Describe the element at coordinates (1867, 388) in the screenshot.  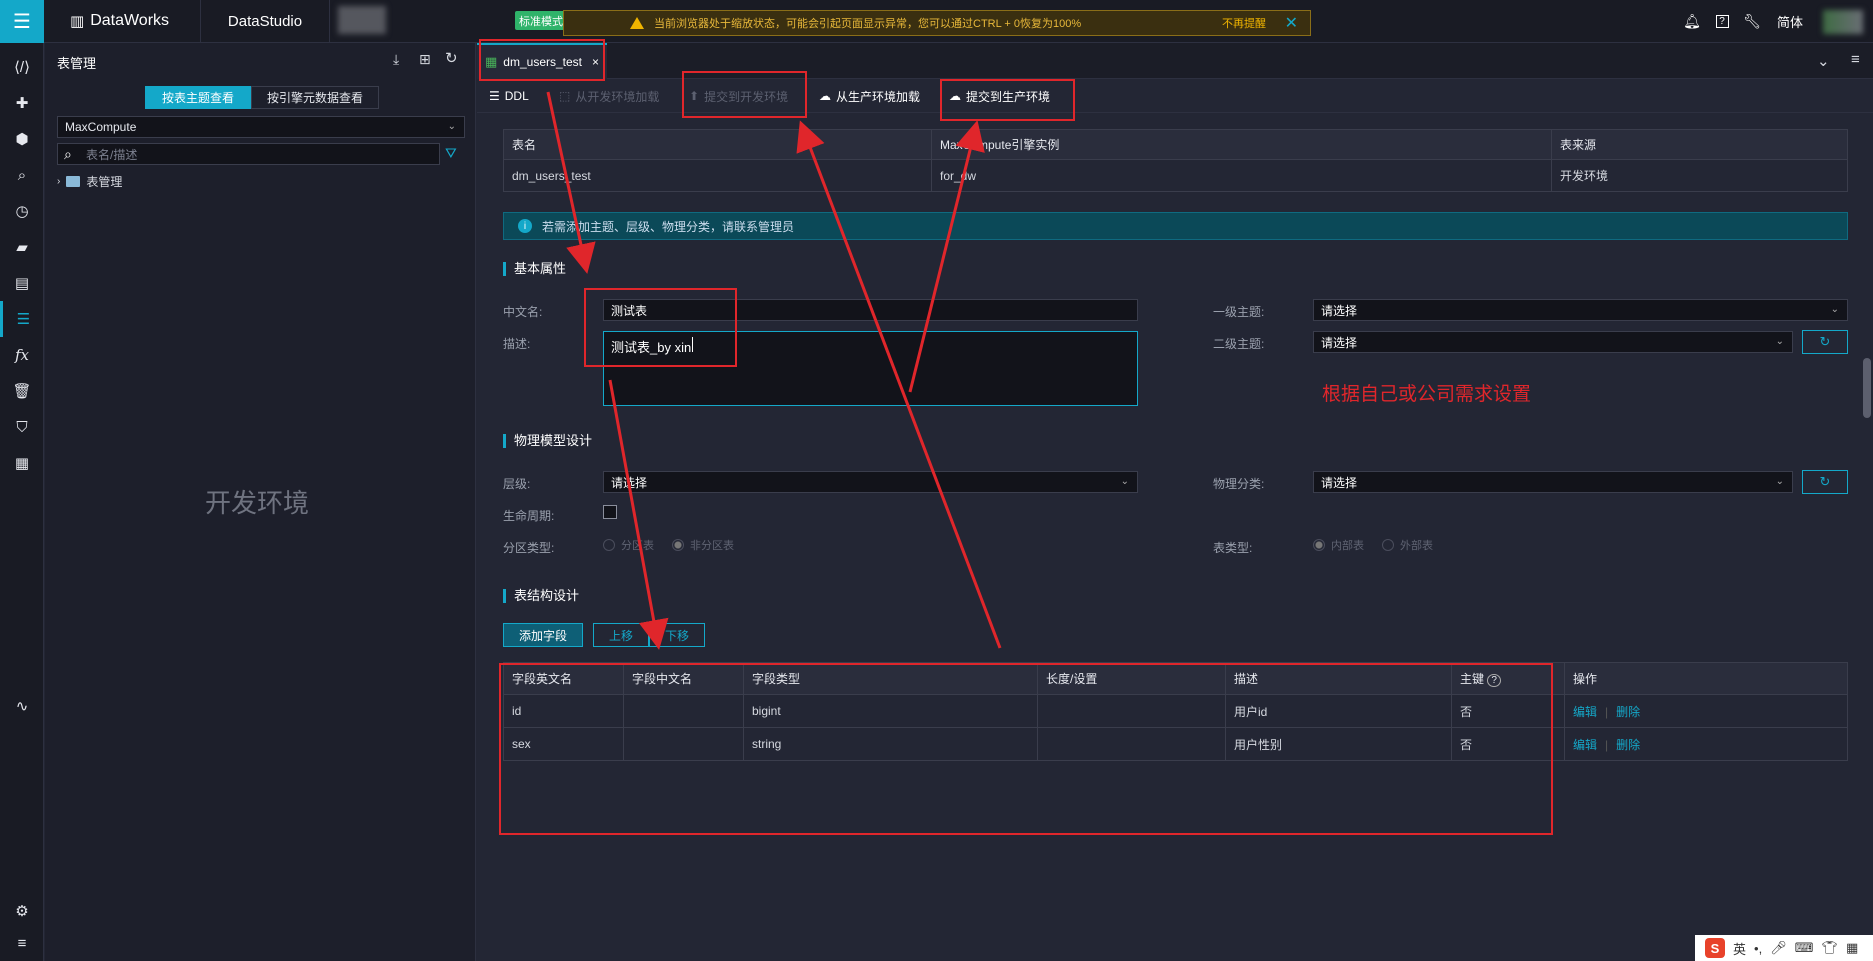
I see `page-scrollbar` at that location.